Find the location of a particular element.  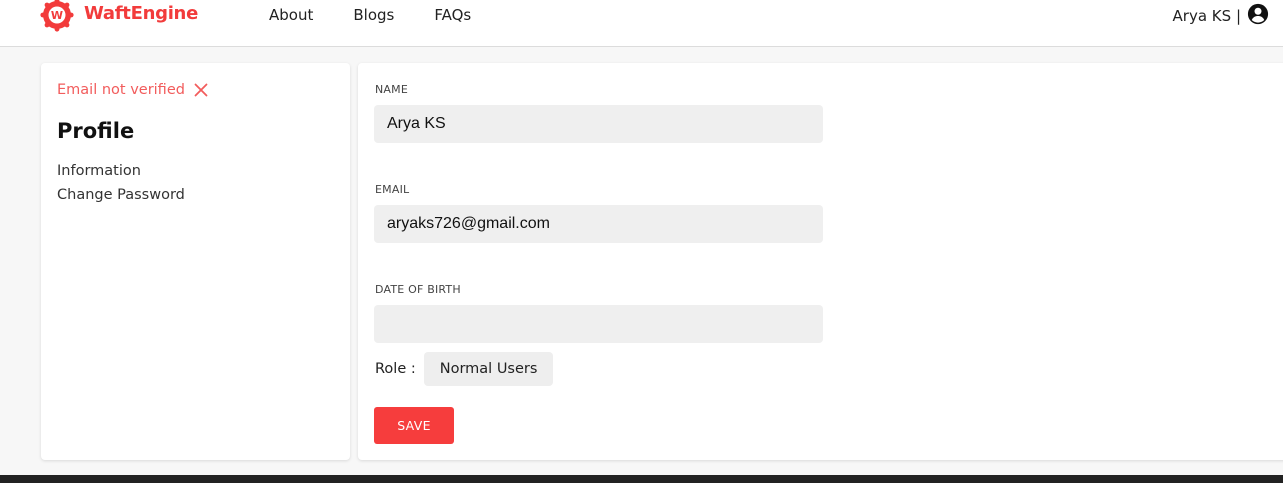

waftengine-logo-icon: W is located at coordinates (57, 16).